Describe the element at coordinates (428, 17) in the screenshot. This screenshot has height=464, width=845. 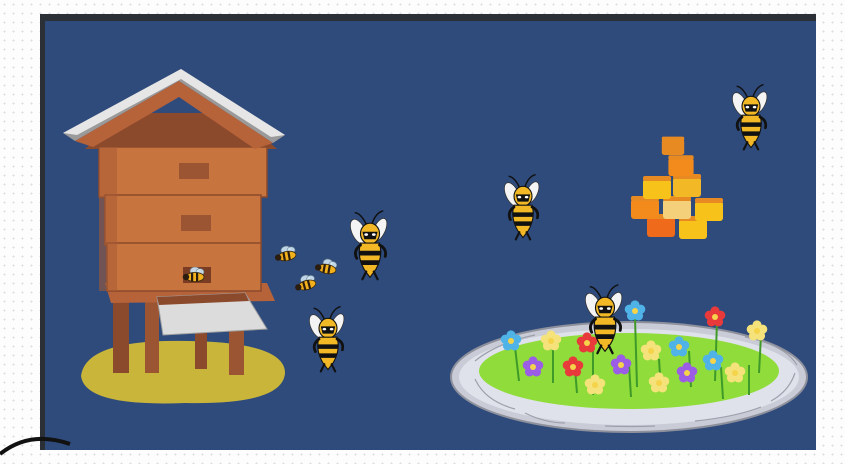
I see `stage-top-border` at that location.